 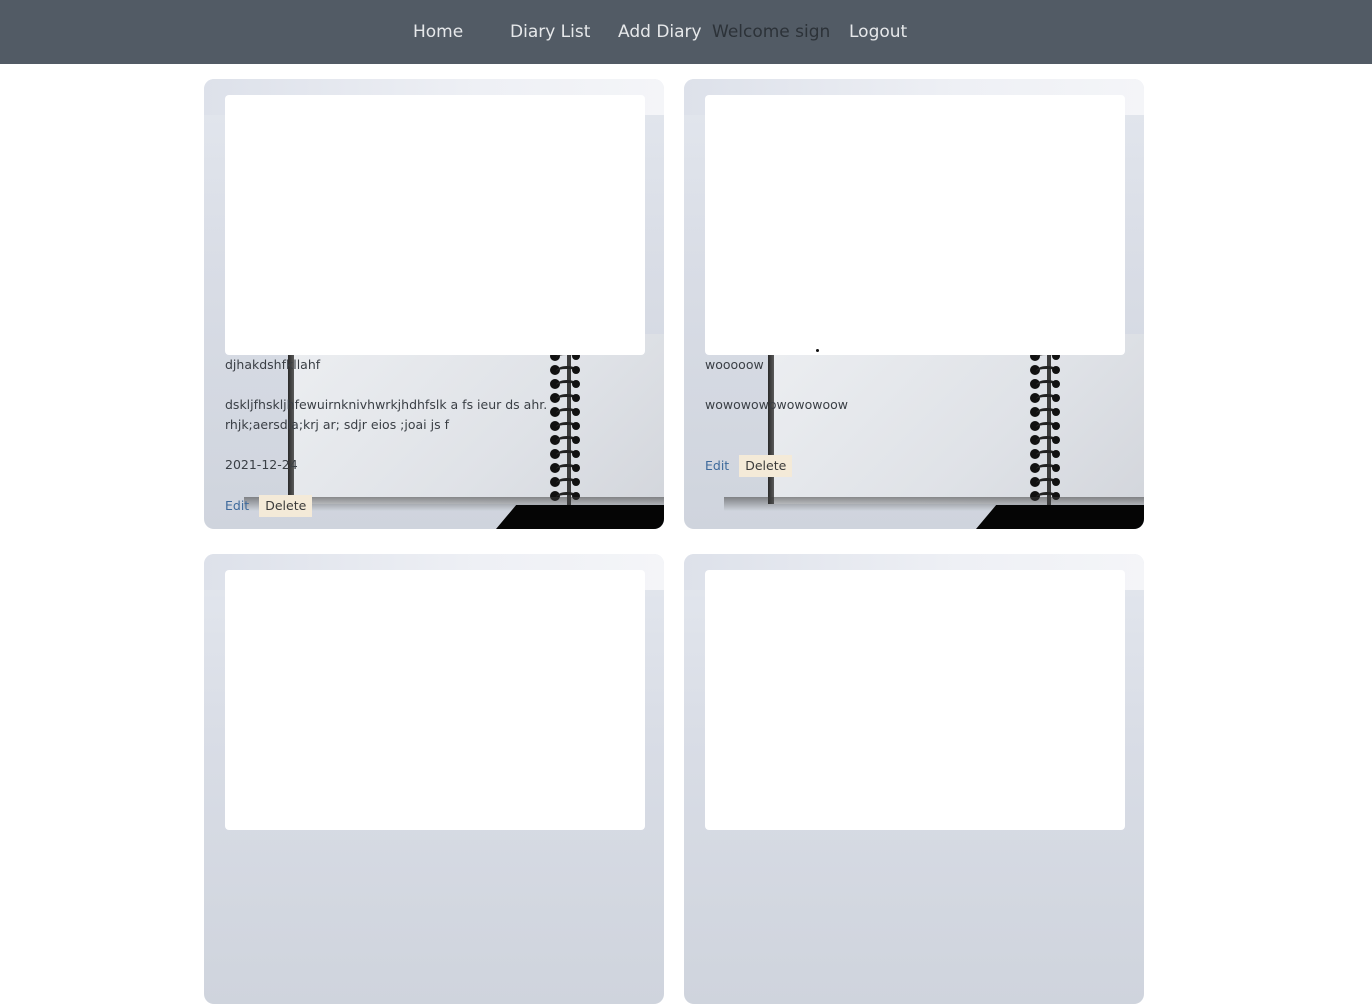 What do you see at coordinates (878, 32) in the screenshot?
I see `nav-logout-link: Logout` at bounding box center [878, 32].